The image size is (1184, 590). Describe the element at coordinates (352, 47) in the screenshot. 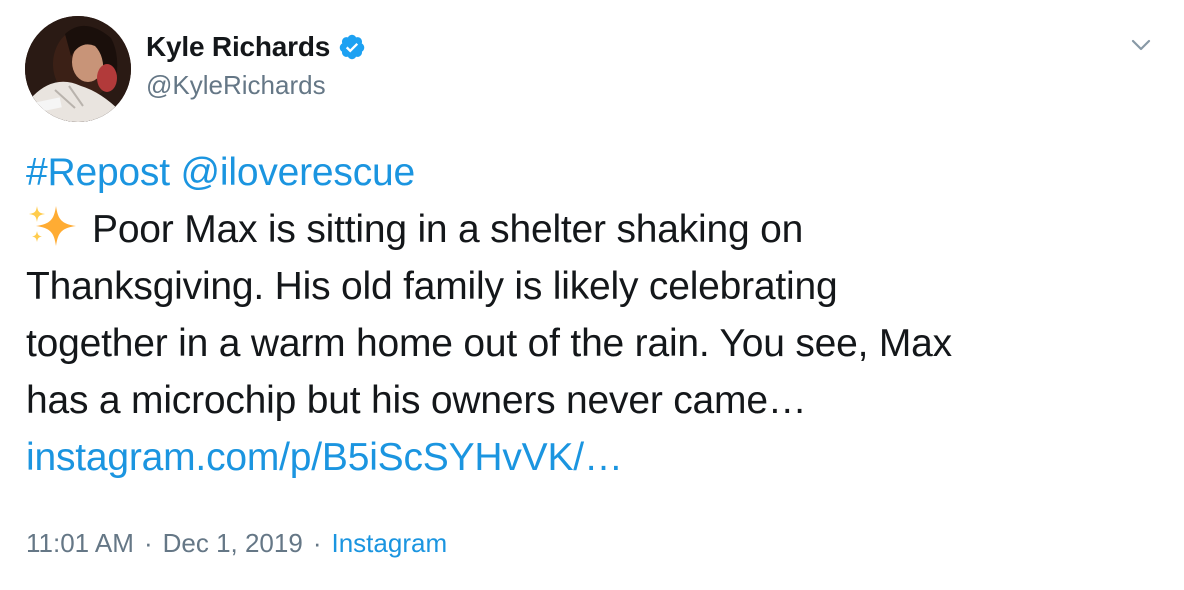

I see `verified-badge-icon` at that location.